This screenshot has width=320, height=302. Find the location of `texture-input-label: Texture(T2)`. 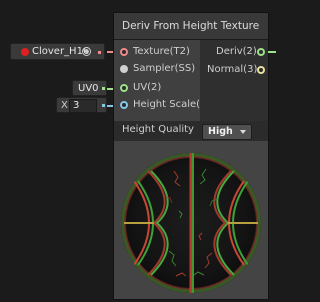

texture-input-label: Texture(T2) is located at coordinates (161, 51).